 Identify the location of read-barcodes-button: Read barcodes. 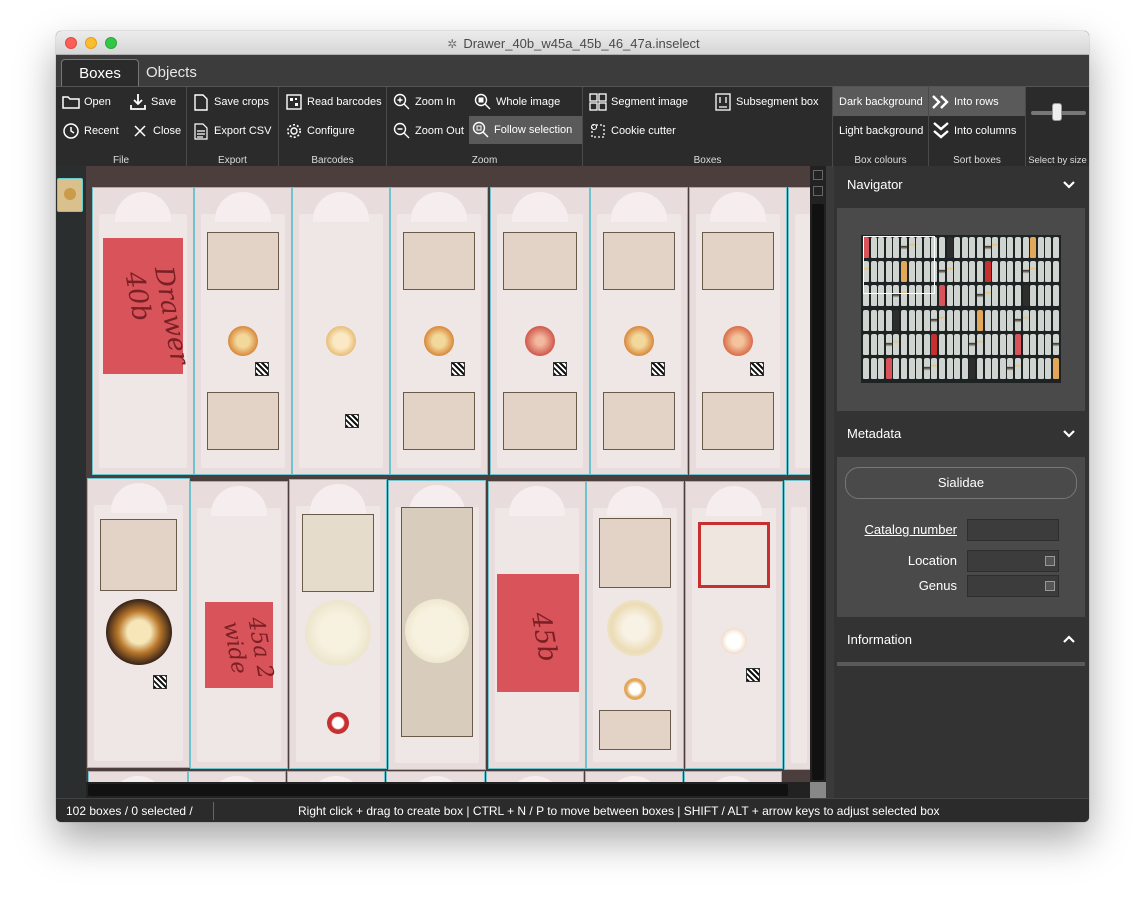
(332, 102).